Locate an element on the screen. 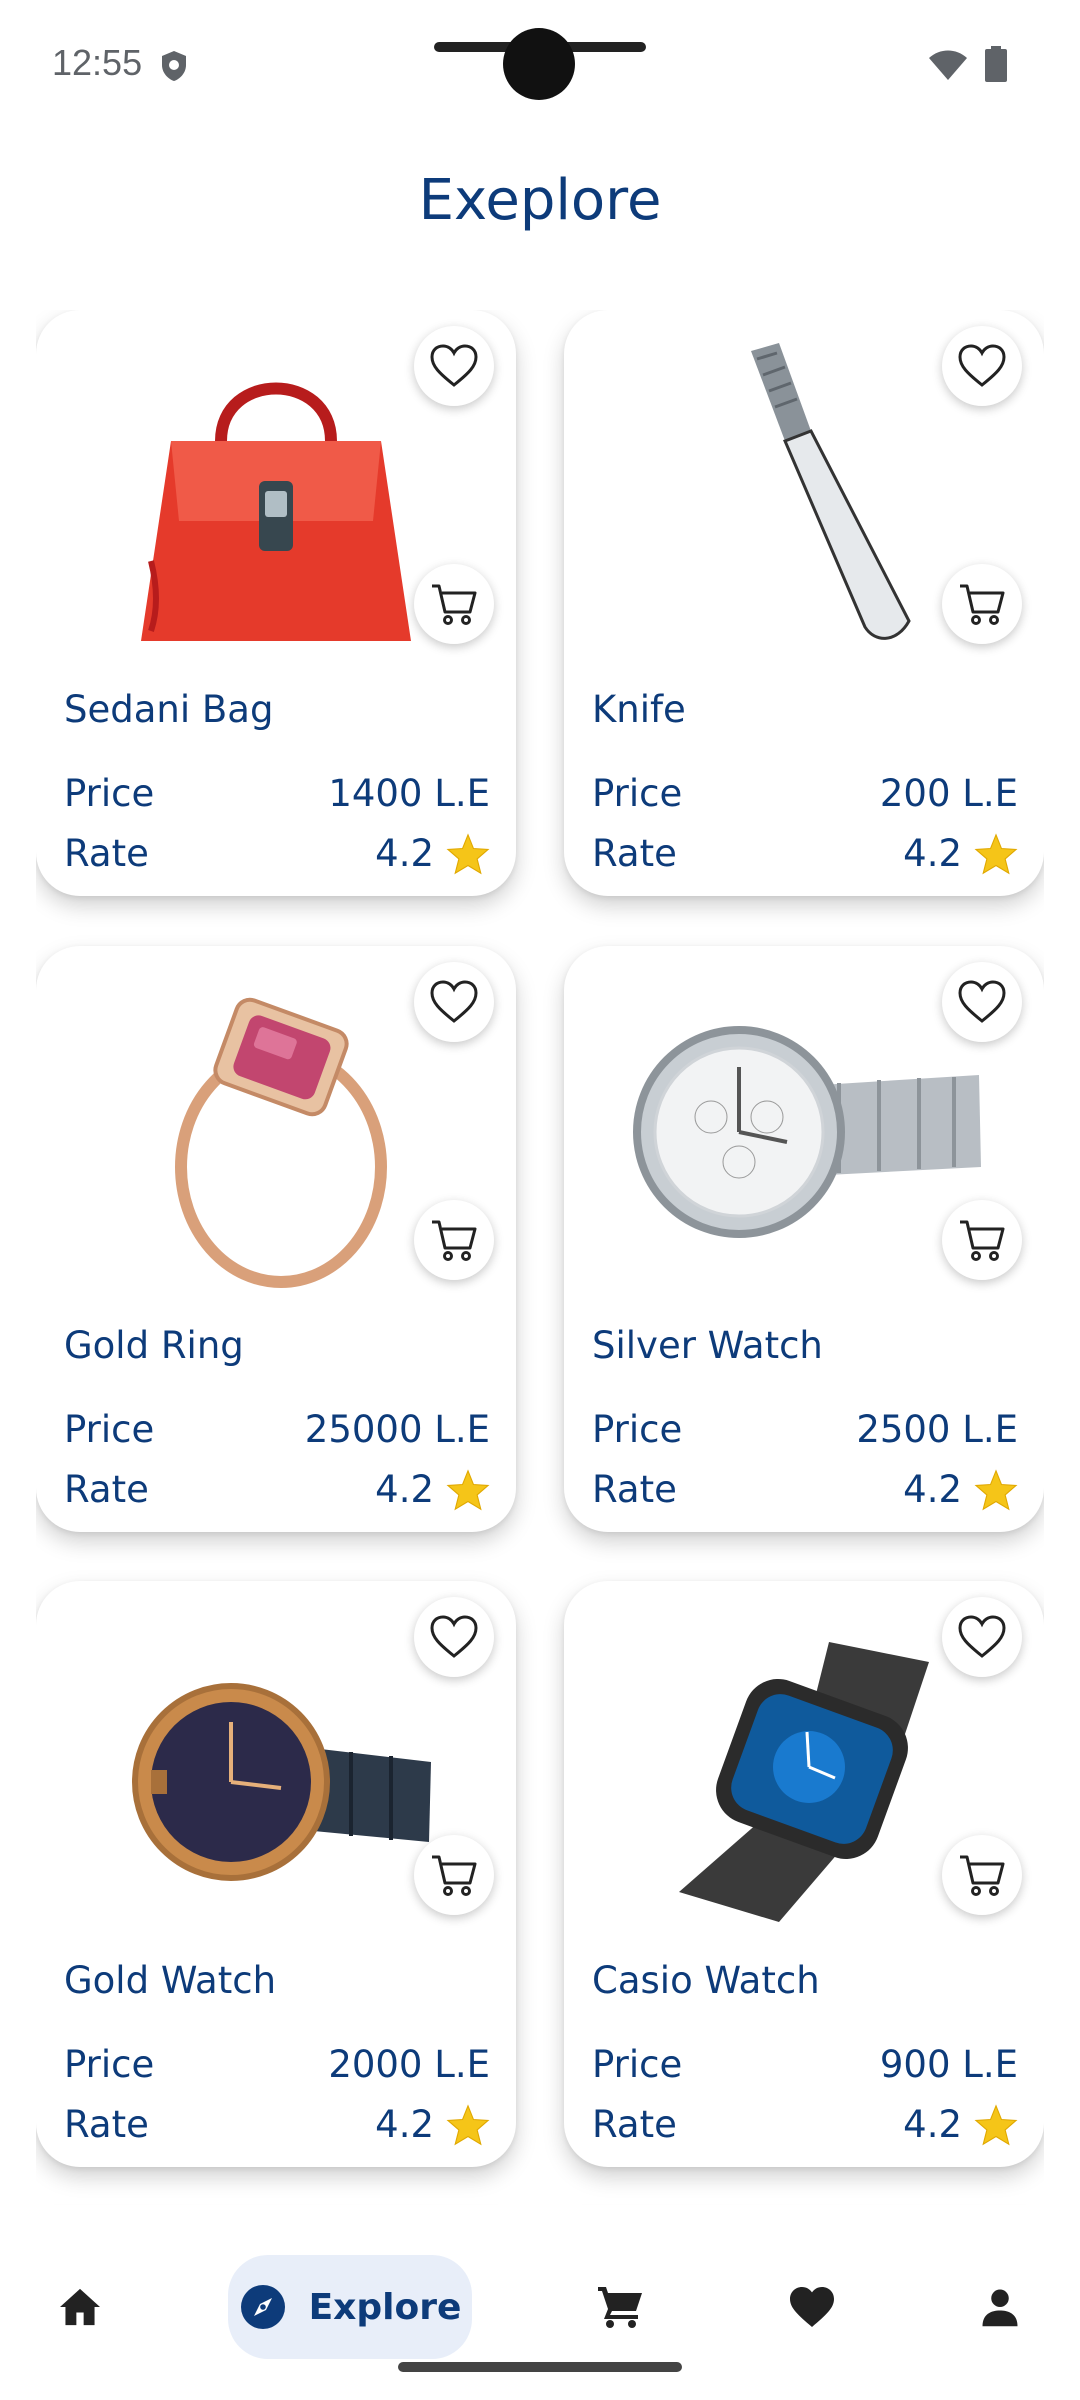 The height and width of the screenshot is (2400, 1080). nav-explore: Explore is located at coordinates (350, 2307).